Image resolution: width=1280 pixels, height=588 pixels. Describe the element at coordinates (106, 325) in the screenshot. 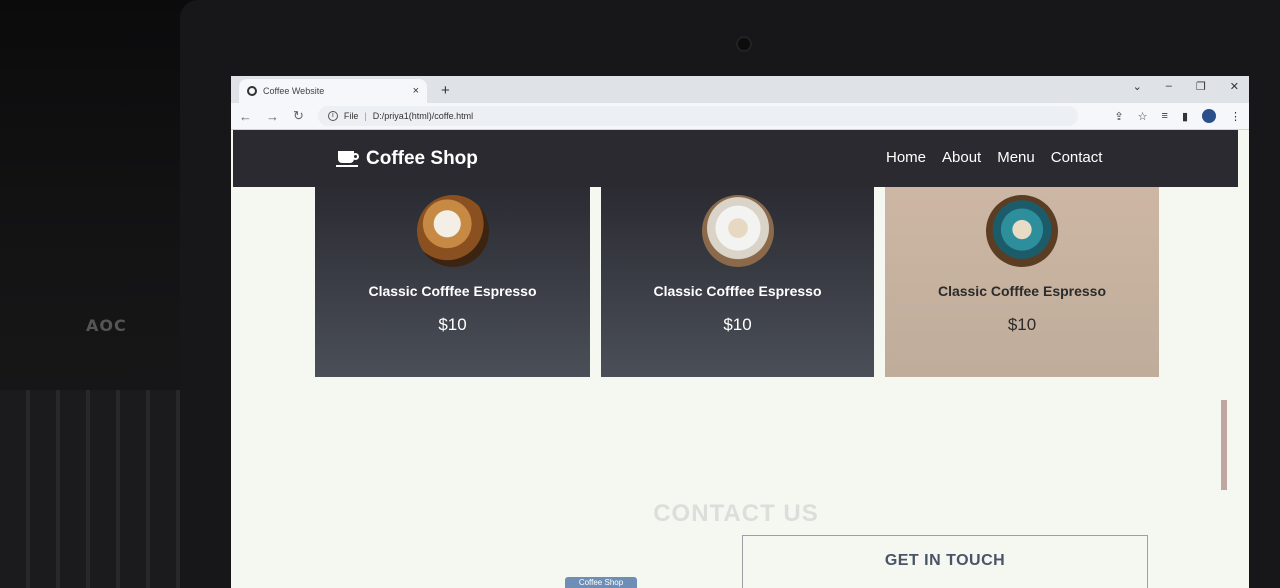

I see `monitor-brand-logo: AOC` at that location.